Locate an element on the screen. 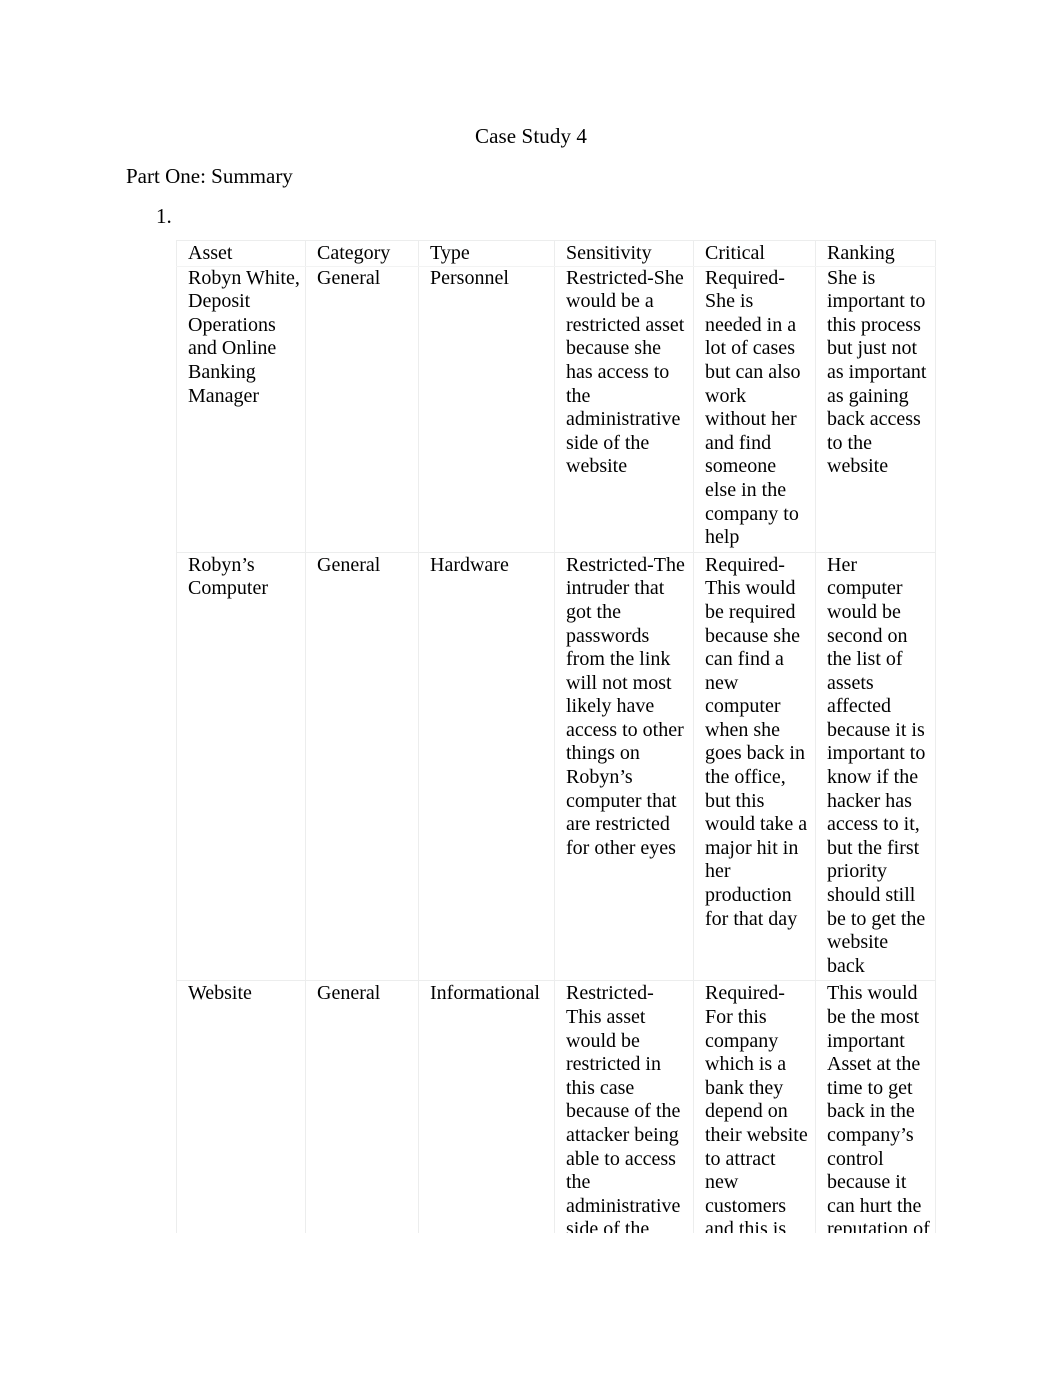 The image size is (1062, 1377). column-header-category: Category is located at coordinates (362, 253).